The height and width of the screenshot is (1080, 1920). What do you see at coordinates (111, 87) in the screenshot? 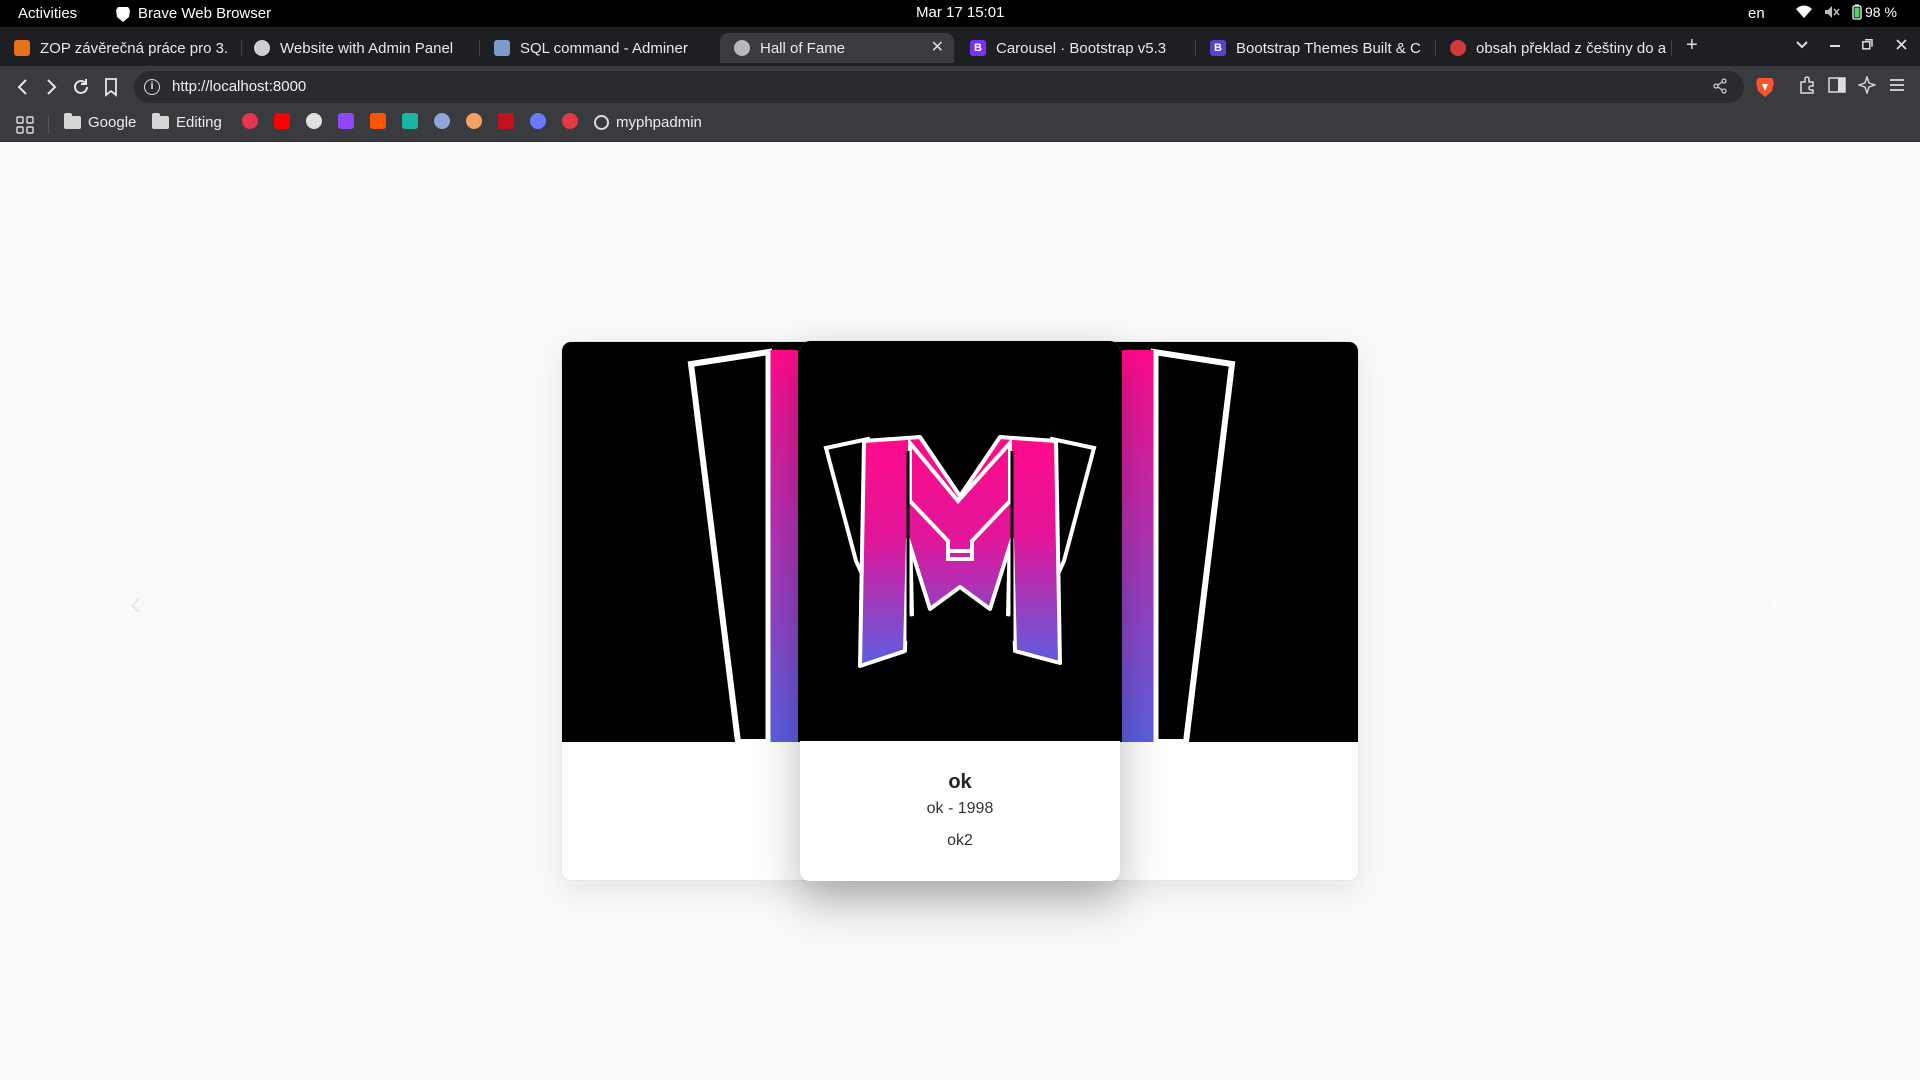
I see `bookmark-icon` at bounding box center [111, 87].